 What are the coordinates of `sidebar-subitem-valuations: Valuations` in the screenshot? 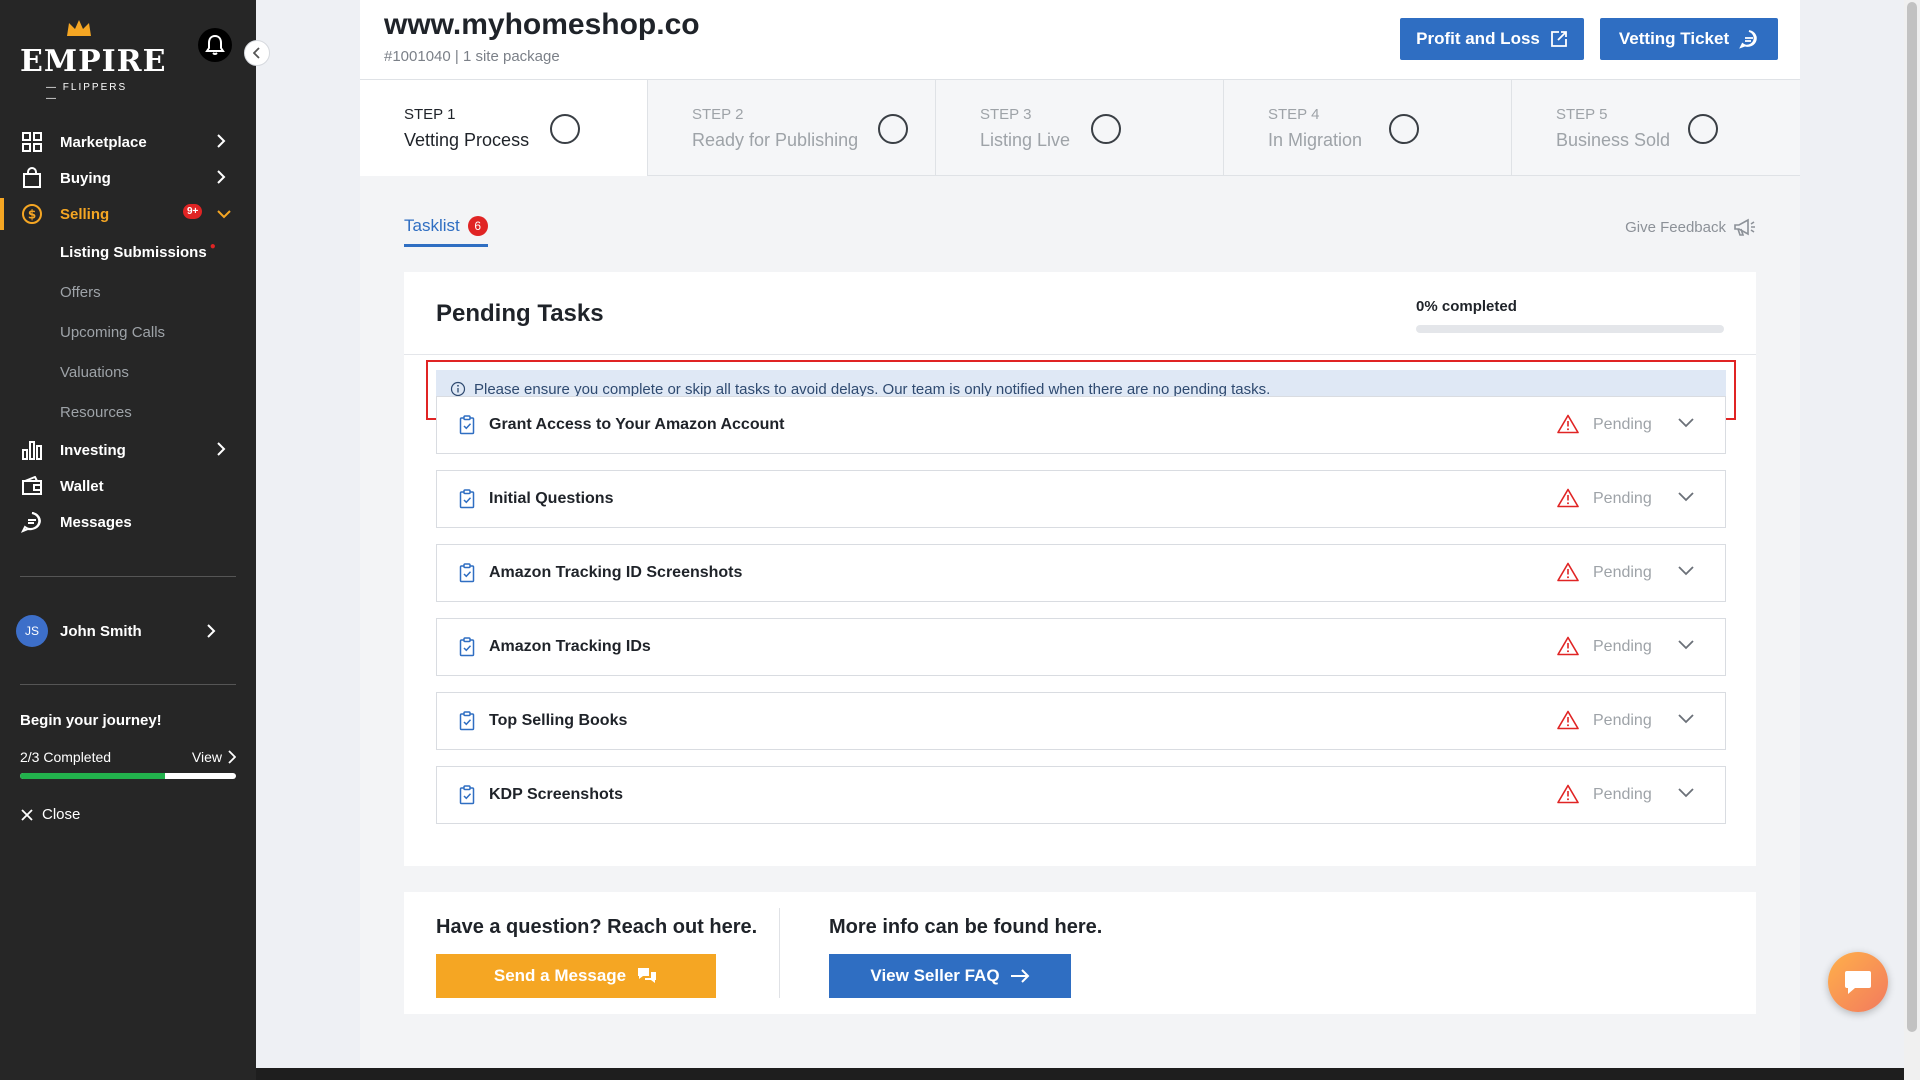 It's located at (128, 372).